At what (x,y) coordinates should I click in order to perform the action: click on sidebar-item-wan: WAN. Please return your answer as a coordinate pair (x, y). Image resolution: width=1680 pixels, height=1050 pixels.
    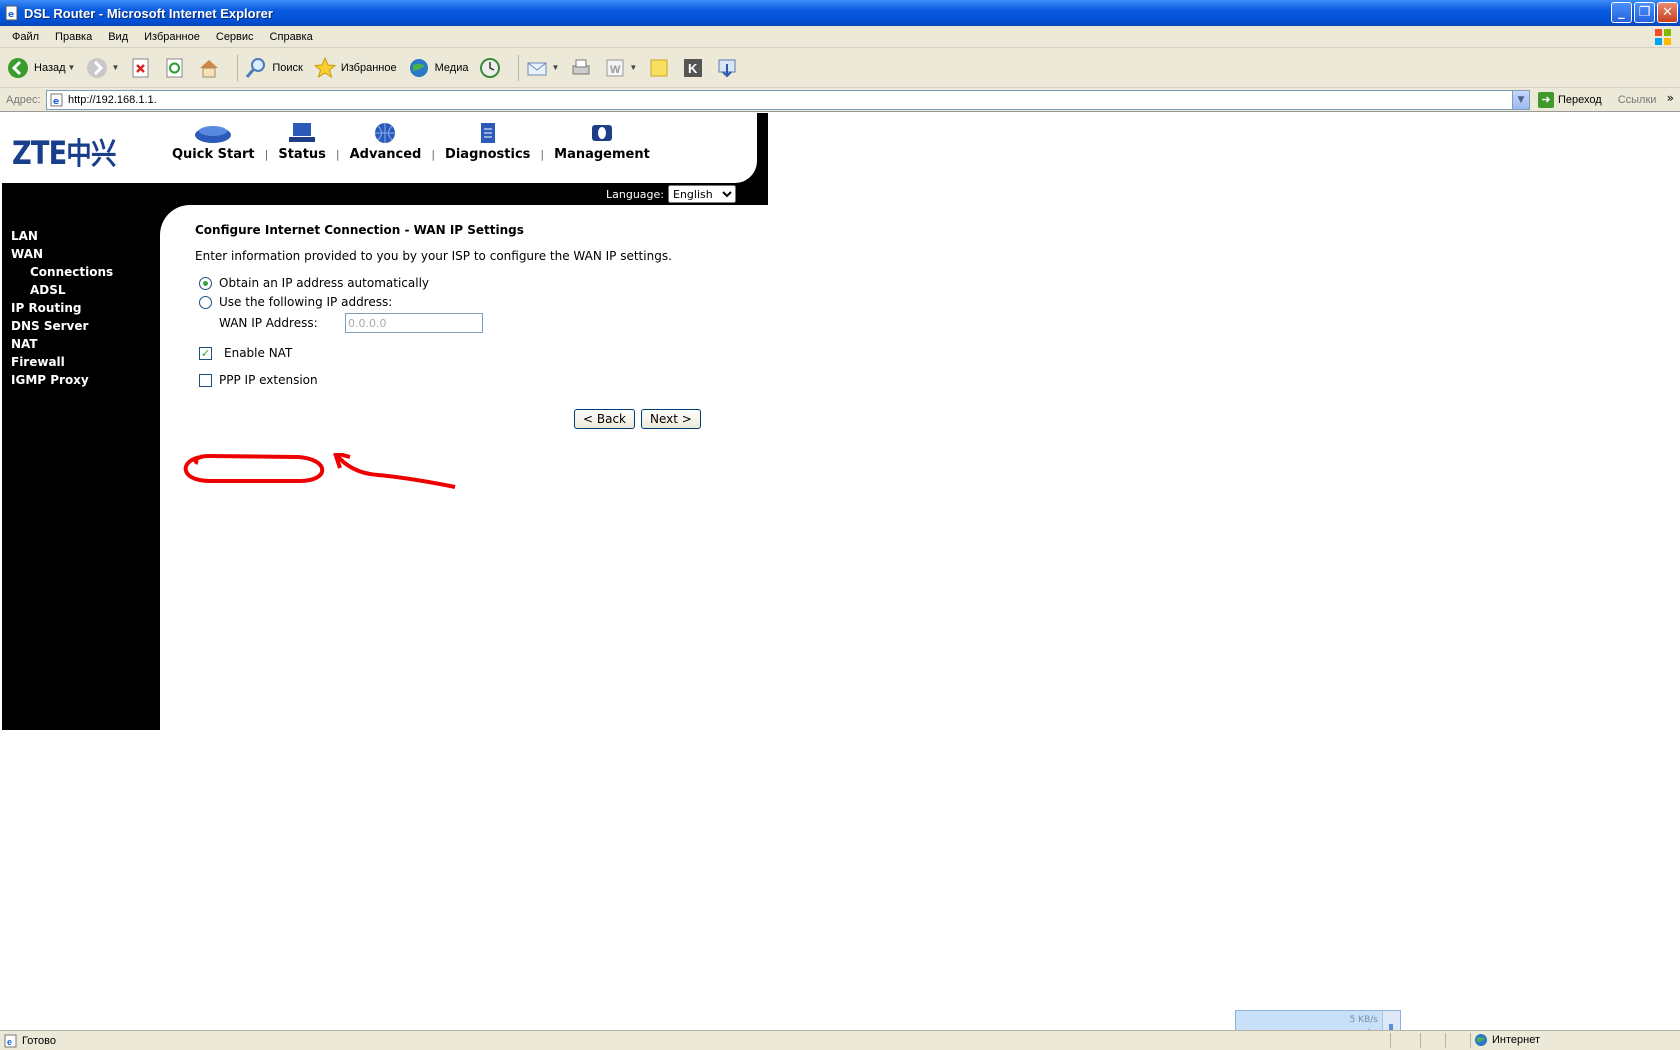
    Looking at the image, I should click on (27, 254).